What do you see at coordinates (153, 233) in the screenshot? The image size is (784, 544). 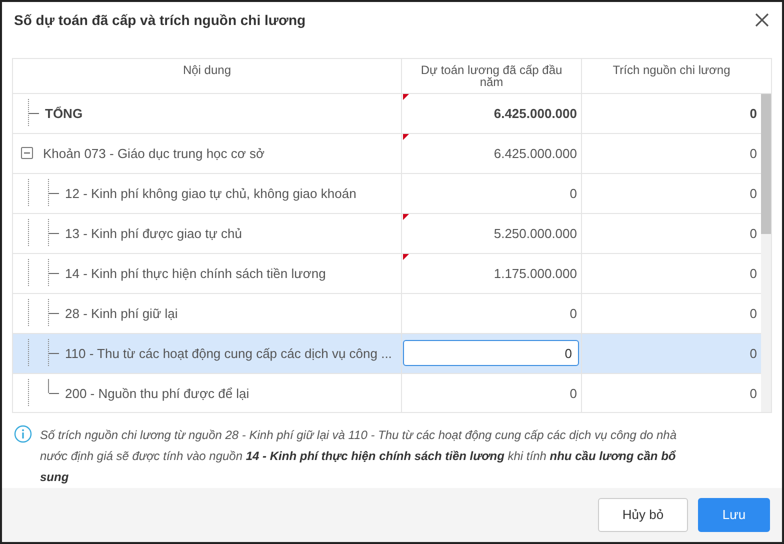 I see `table-cell: 13 - Kinh phí được giao tự chủ` at bounding box center [153, 233].